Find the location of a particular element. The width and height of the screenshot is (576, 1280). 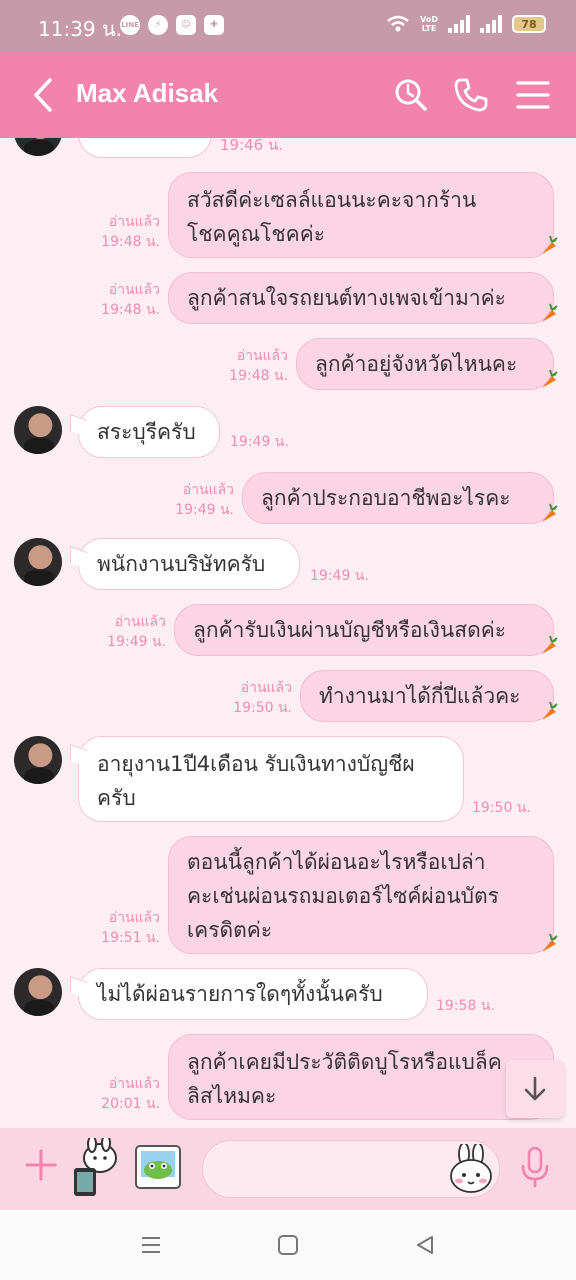

game-icon: ✚ is located at coordinates (214, 25).